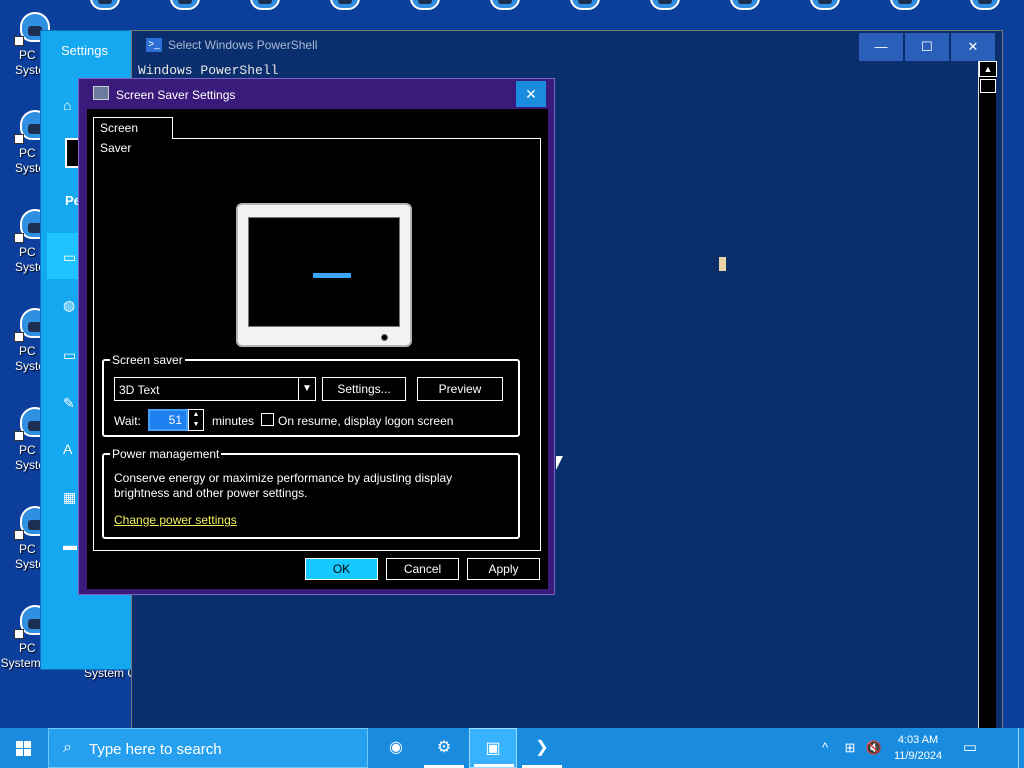 The width and height of the screenshot is (1024, 768). What do you see at coordinates (175, 420) in the screenshot?
I see `wait-minutes-value: 51` at bounding box center [175, 420].